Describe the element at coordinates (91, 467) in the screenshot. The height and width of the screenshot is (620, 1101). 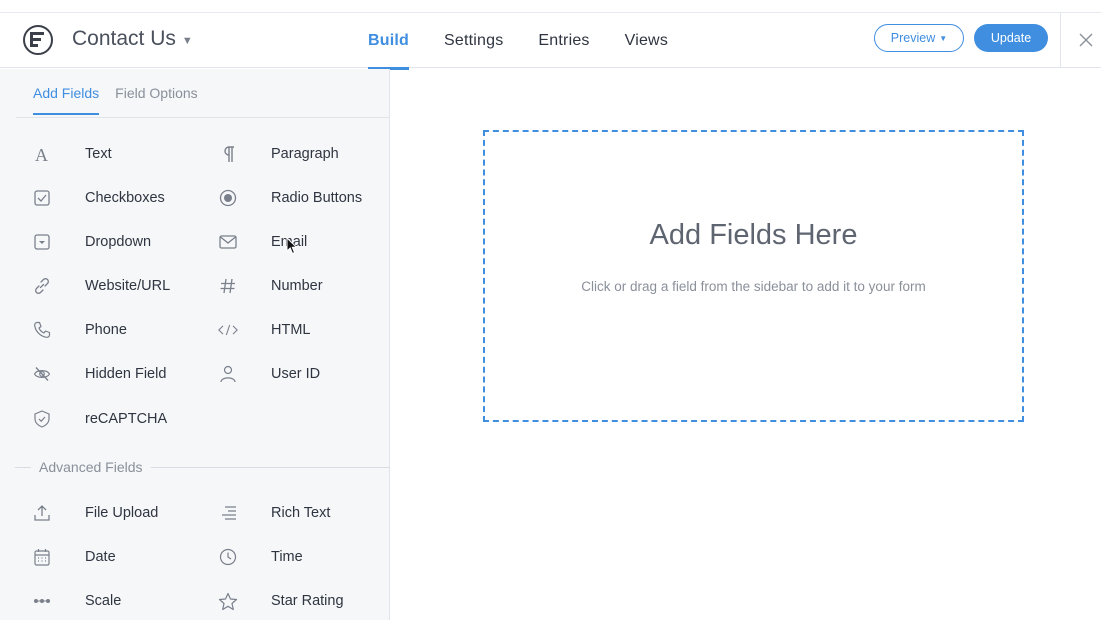
I see `advanced-fields-label: Advanced Fields` at that location.